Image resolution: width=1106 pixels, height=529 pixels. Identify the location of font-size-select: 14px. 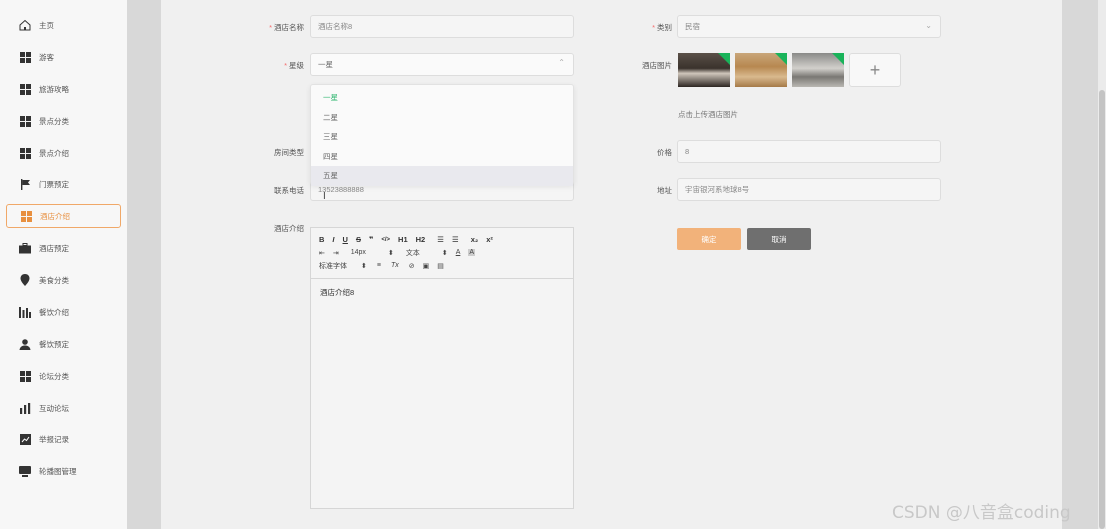
(358, 252).